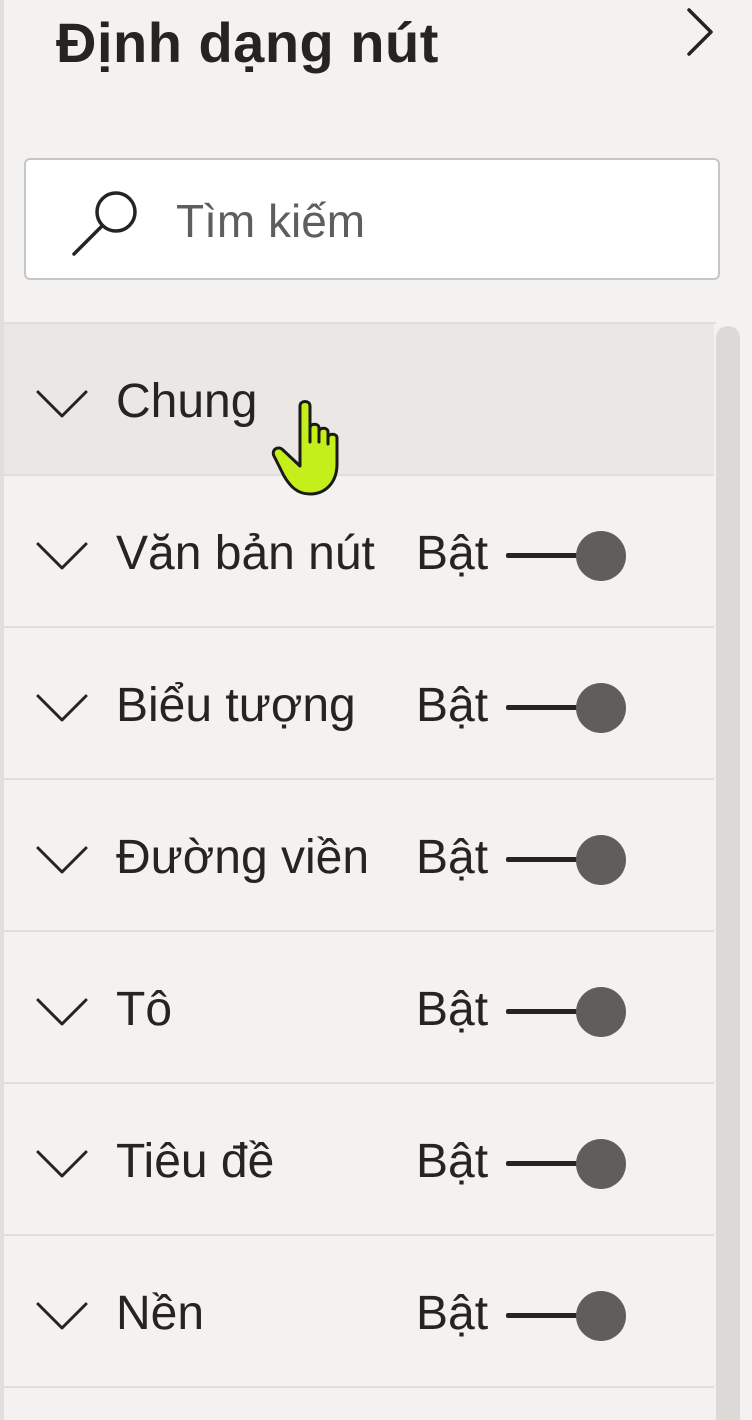  What do you see at coordinates (359, 1160) in the screenshot?
I see `section-tieu-de: Tiêu đề Bật` at bounding box center [359, 1160].